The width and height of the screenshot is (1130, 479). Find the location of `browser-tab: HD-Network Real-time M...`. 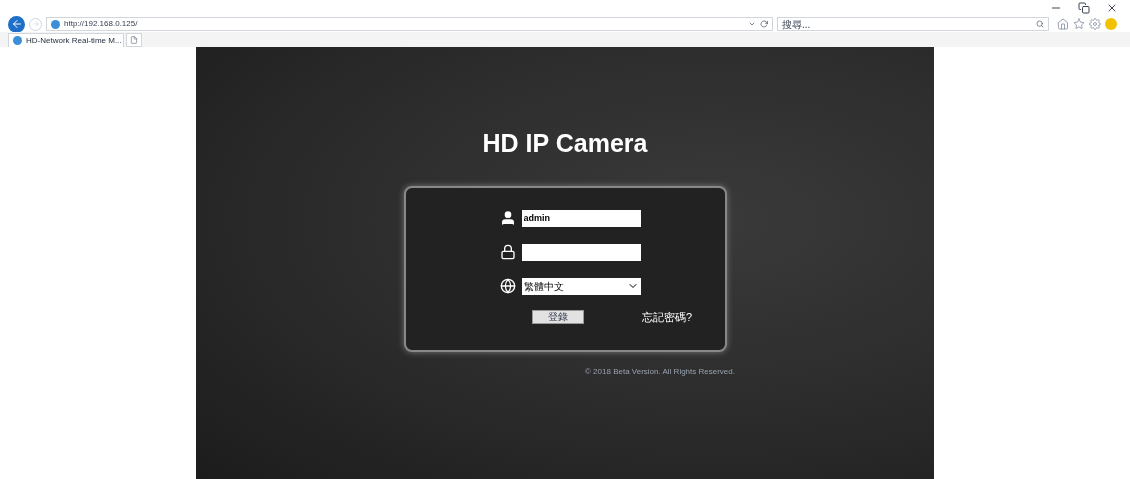

browser-tab: HD-Network Real-time M... is located at coordinates (66, 40).